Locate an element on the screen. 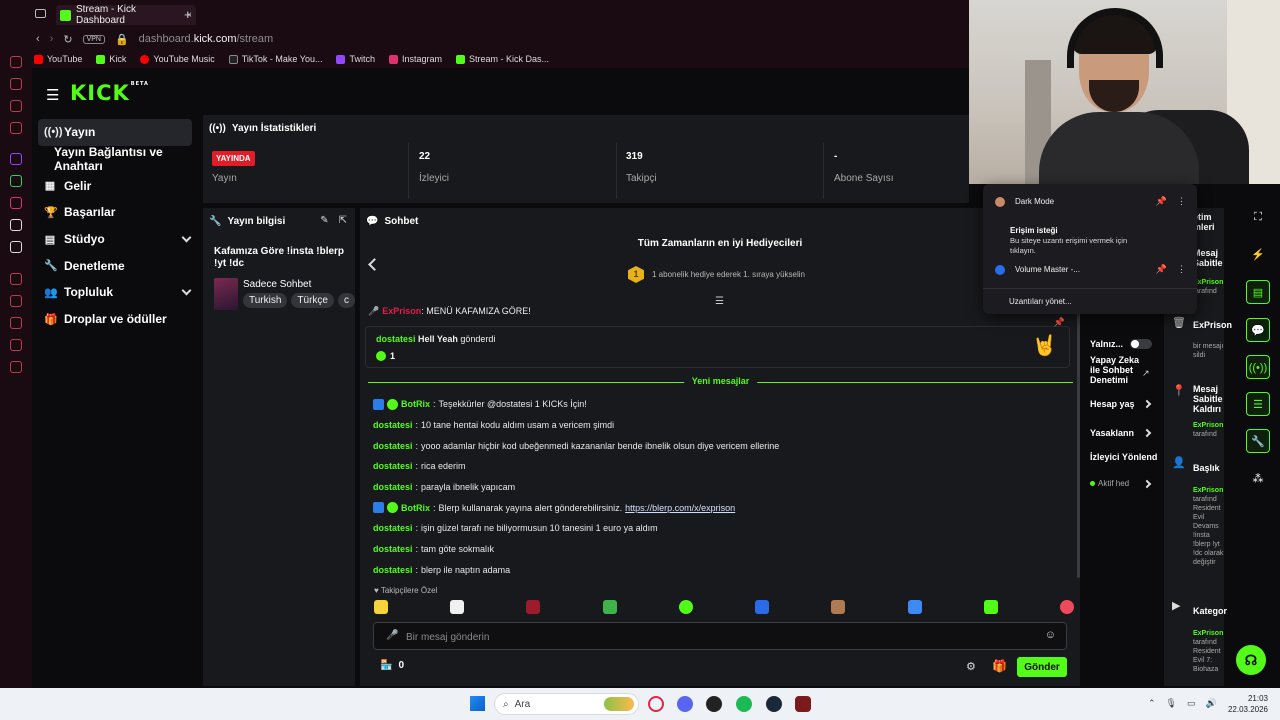  kick-logo: KICKBETA is located at coordinates (109, 93).